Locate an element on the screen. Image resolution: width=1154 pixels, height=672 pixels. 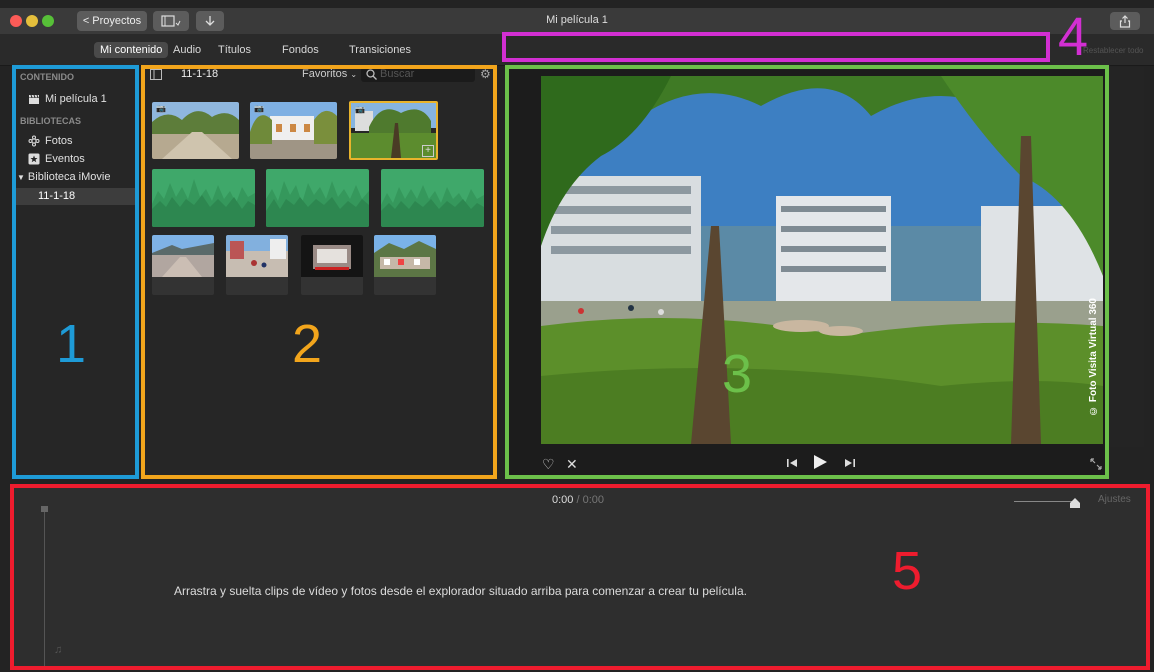
search-placeholder: Buscar is located at coordinates (397, 74).